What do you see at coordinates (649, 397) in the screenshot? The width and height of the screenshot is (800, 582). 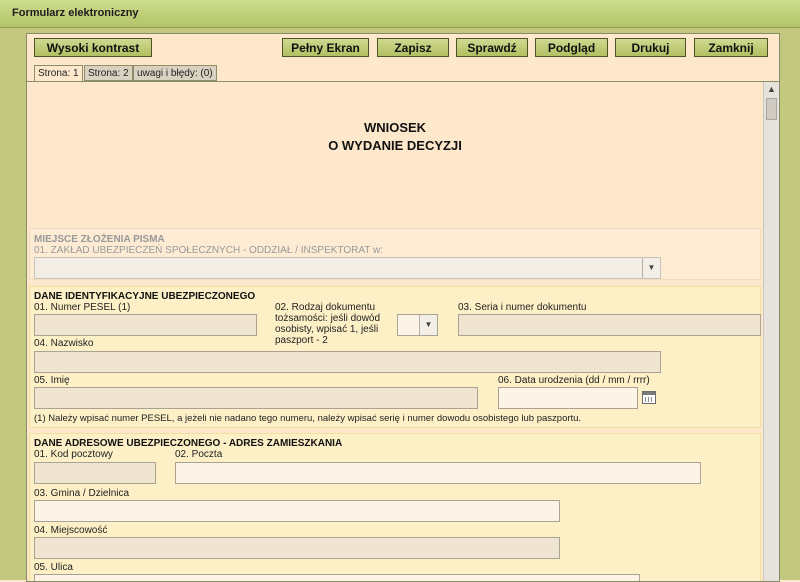 I see `calendar-icon` at bounding box center [649, 397].